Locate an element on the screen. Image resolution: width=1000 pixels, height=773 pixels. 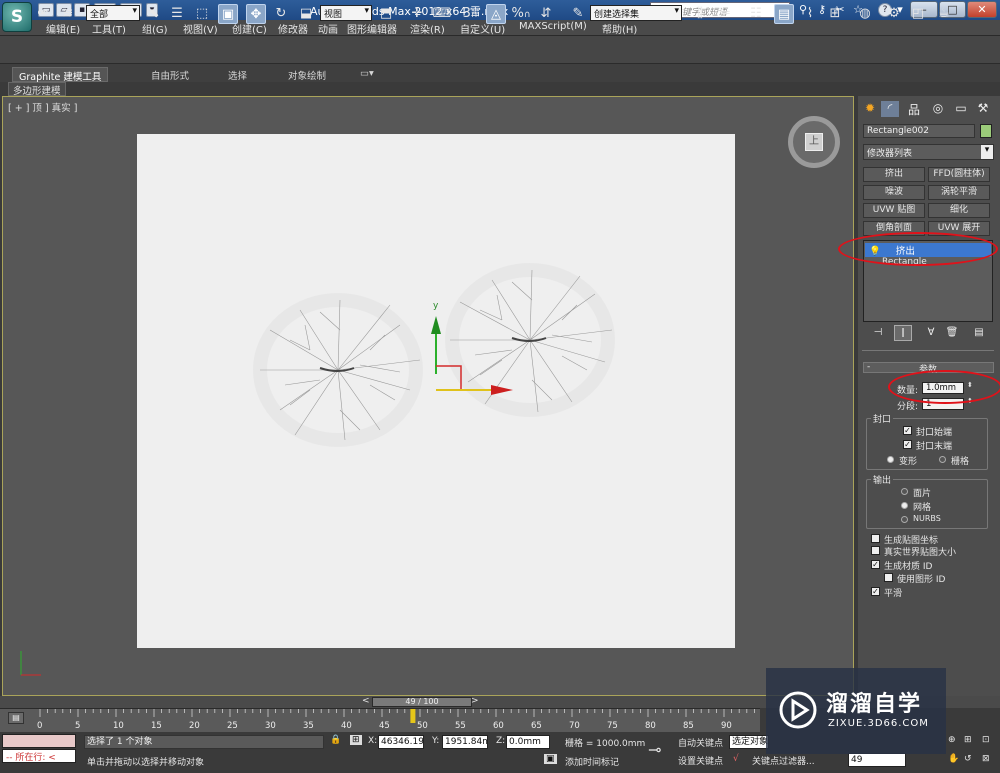
orbit-icon: ↺ is located at coordinates (968, 759).